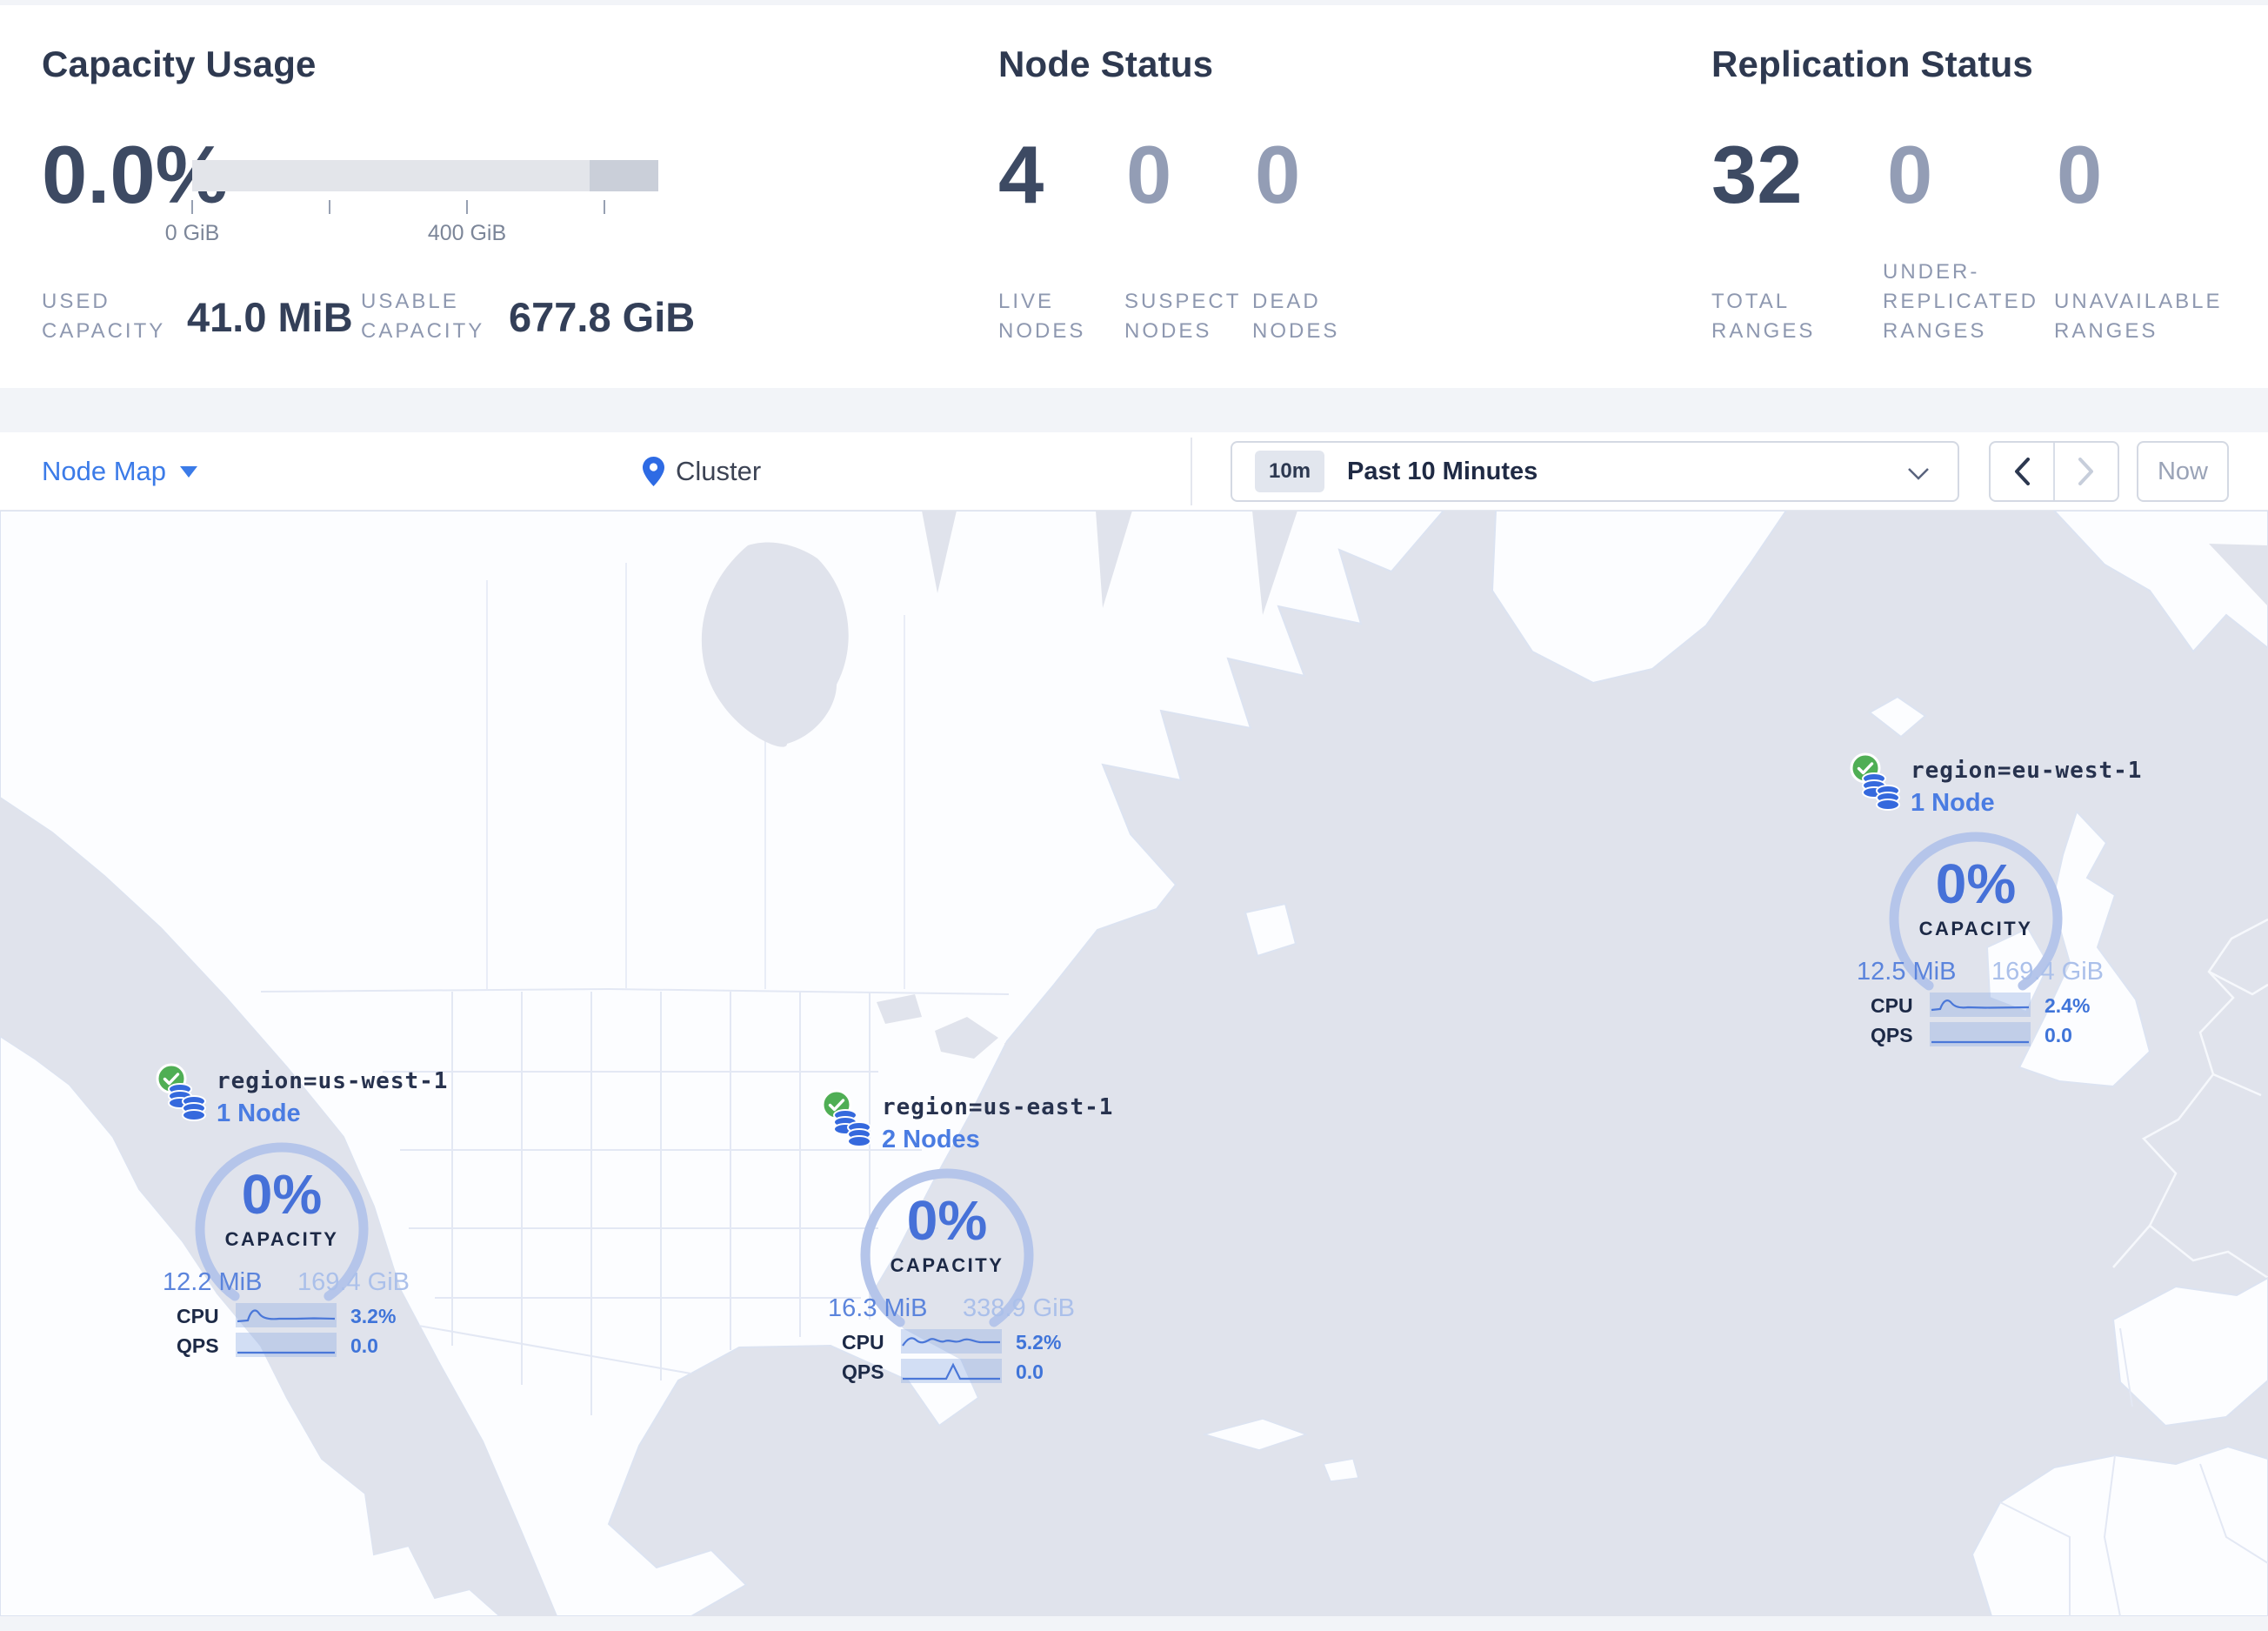 The height and width of the screenshot is (1631, 2268). I want to click on time-forward-button, so click(2085, 471).